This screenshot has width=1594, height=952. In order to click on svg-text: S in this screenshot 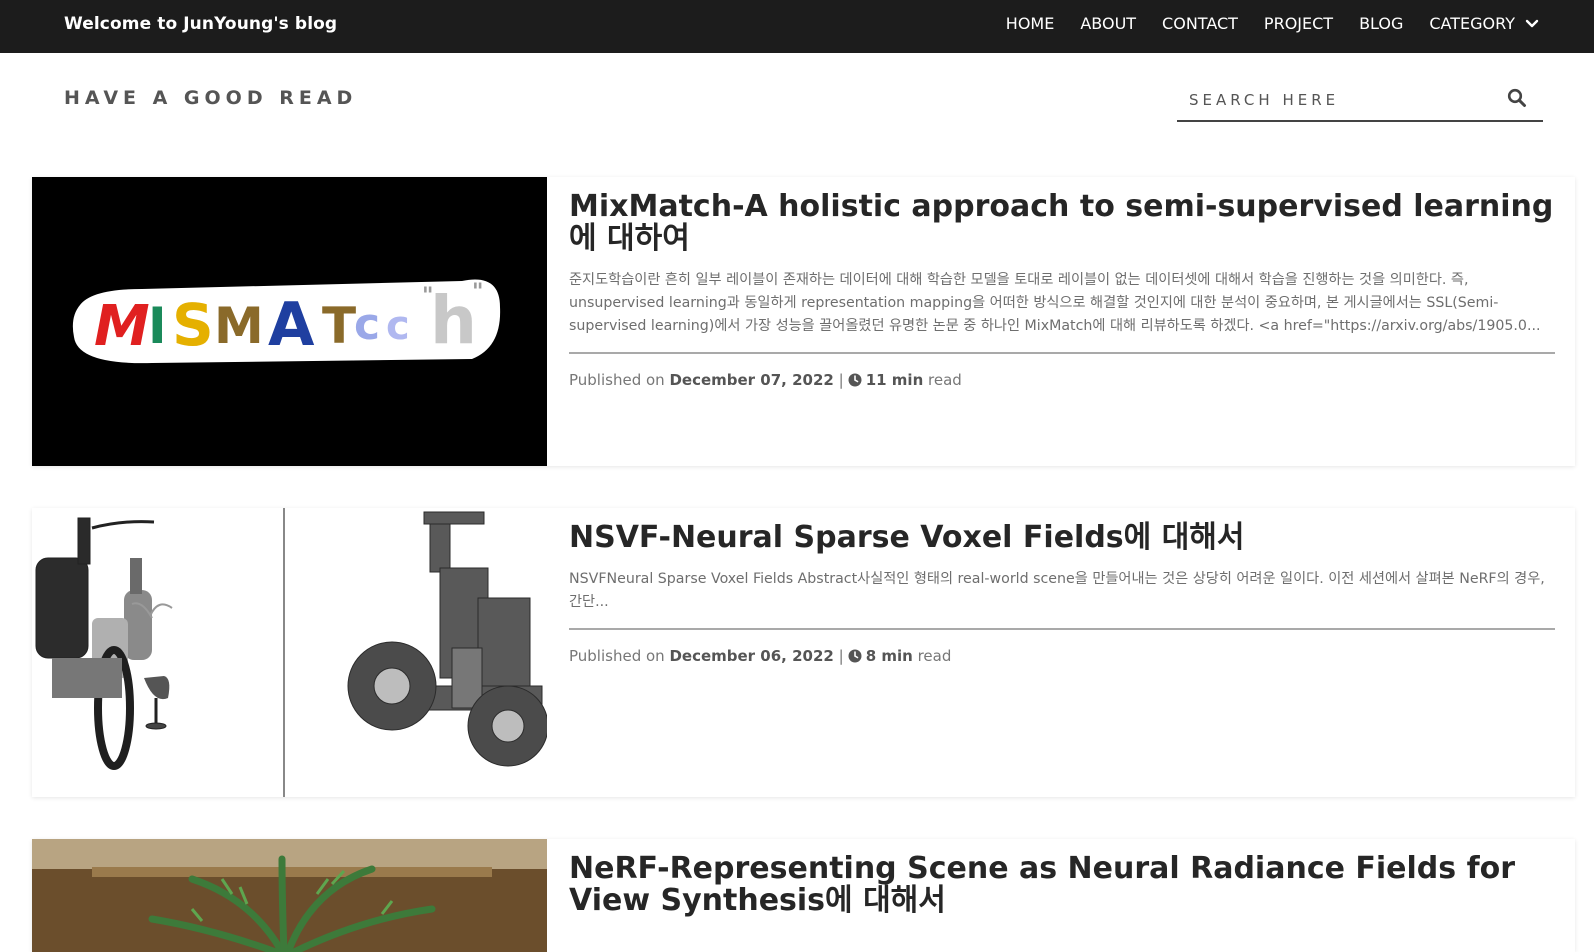, I will do `click(193, 325)`.